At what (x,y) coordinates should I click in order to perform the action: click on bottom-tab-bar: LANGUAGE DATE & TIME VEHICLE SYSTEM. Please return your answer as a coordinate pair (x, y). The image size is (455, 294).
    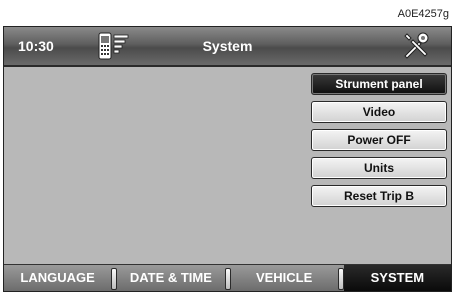
    Looking at the image, I should click on (227, 277).